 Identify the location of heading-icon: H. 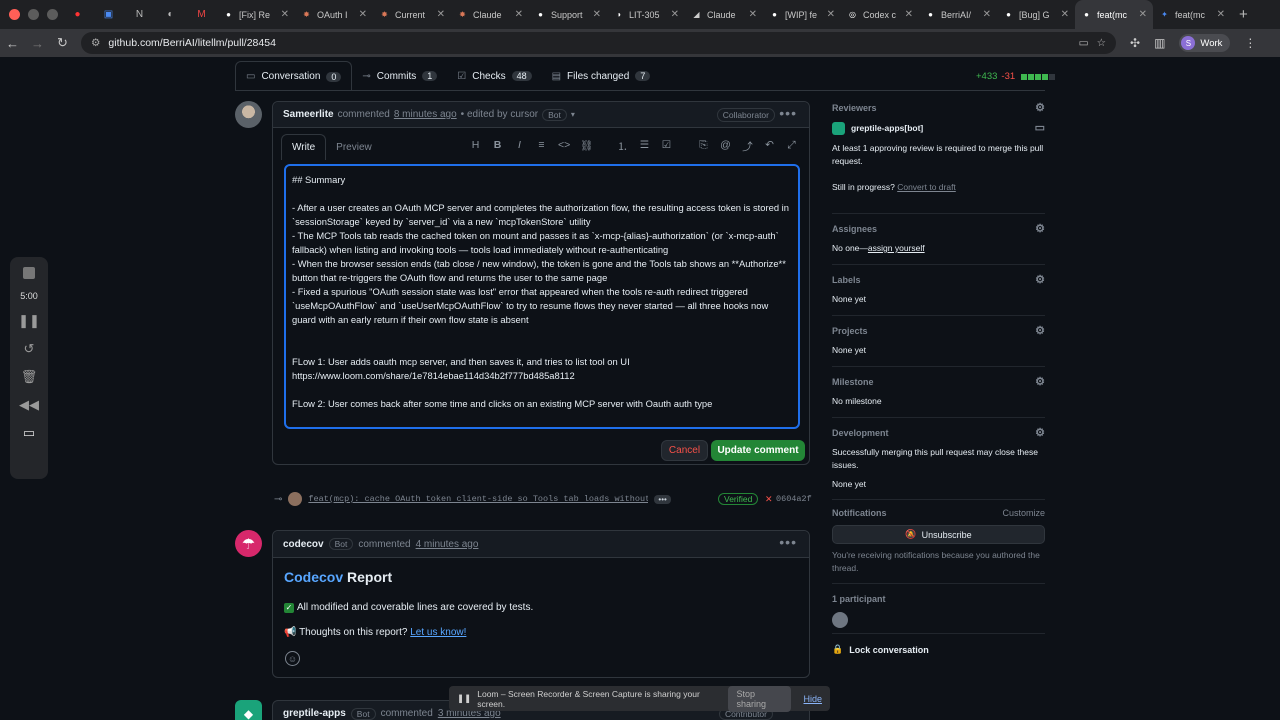
(475, 146).